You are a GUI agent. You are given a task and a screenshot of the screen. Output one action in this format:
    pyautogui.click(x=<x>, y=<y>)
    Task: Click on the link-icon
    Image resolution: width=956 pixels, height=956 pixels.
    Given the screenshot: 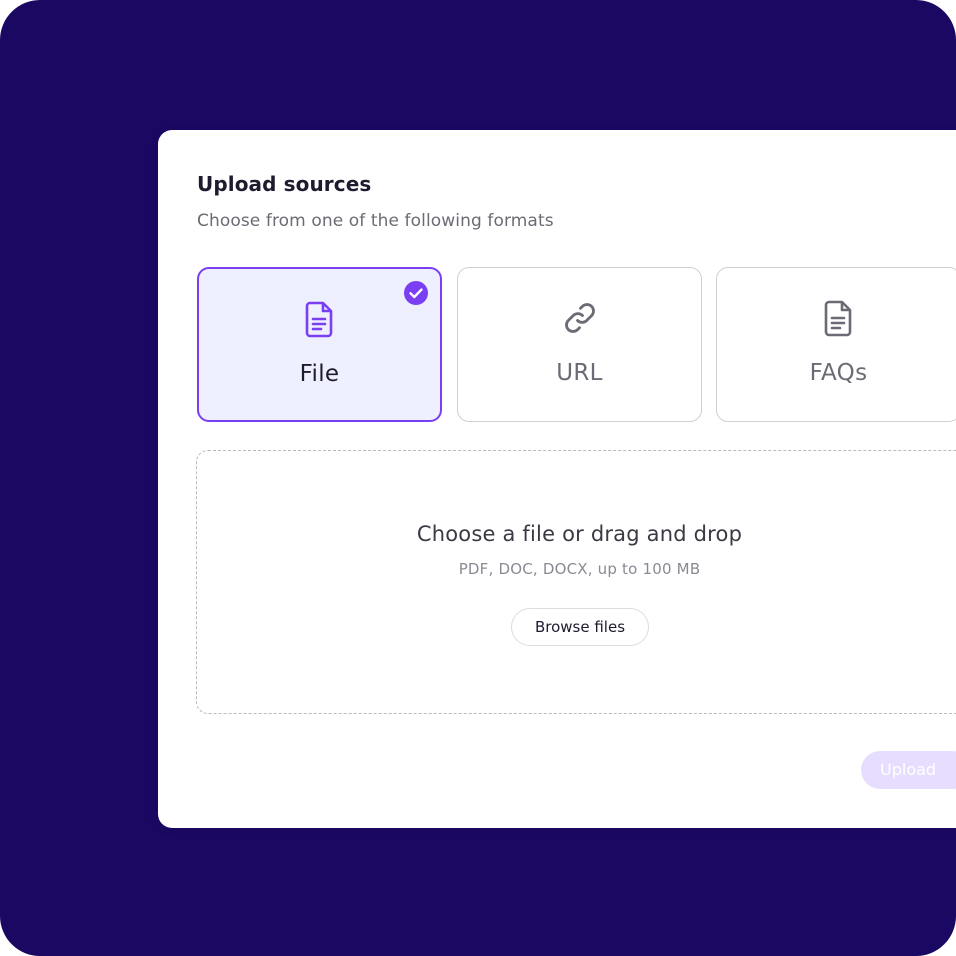 What is the action you would take?
    pyautogui.click(x=579, y=318)
    